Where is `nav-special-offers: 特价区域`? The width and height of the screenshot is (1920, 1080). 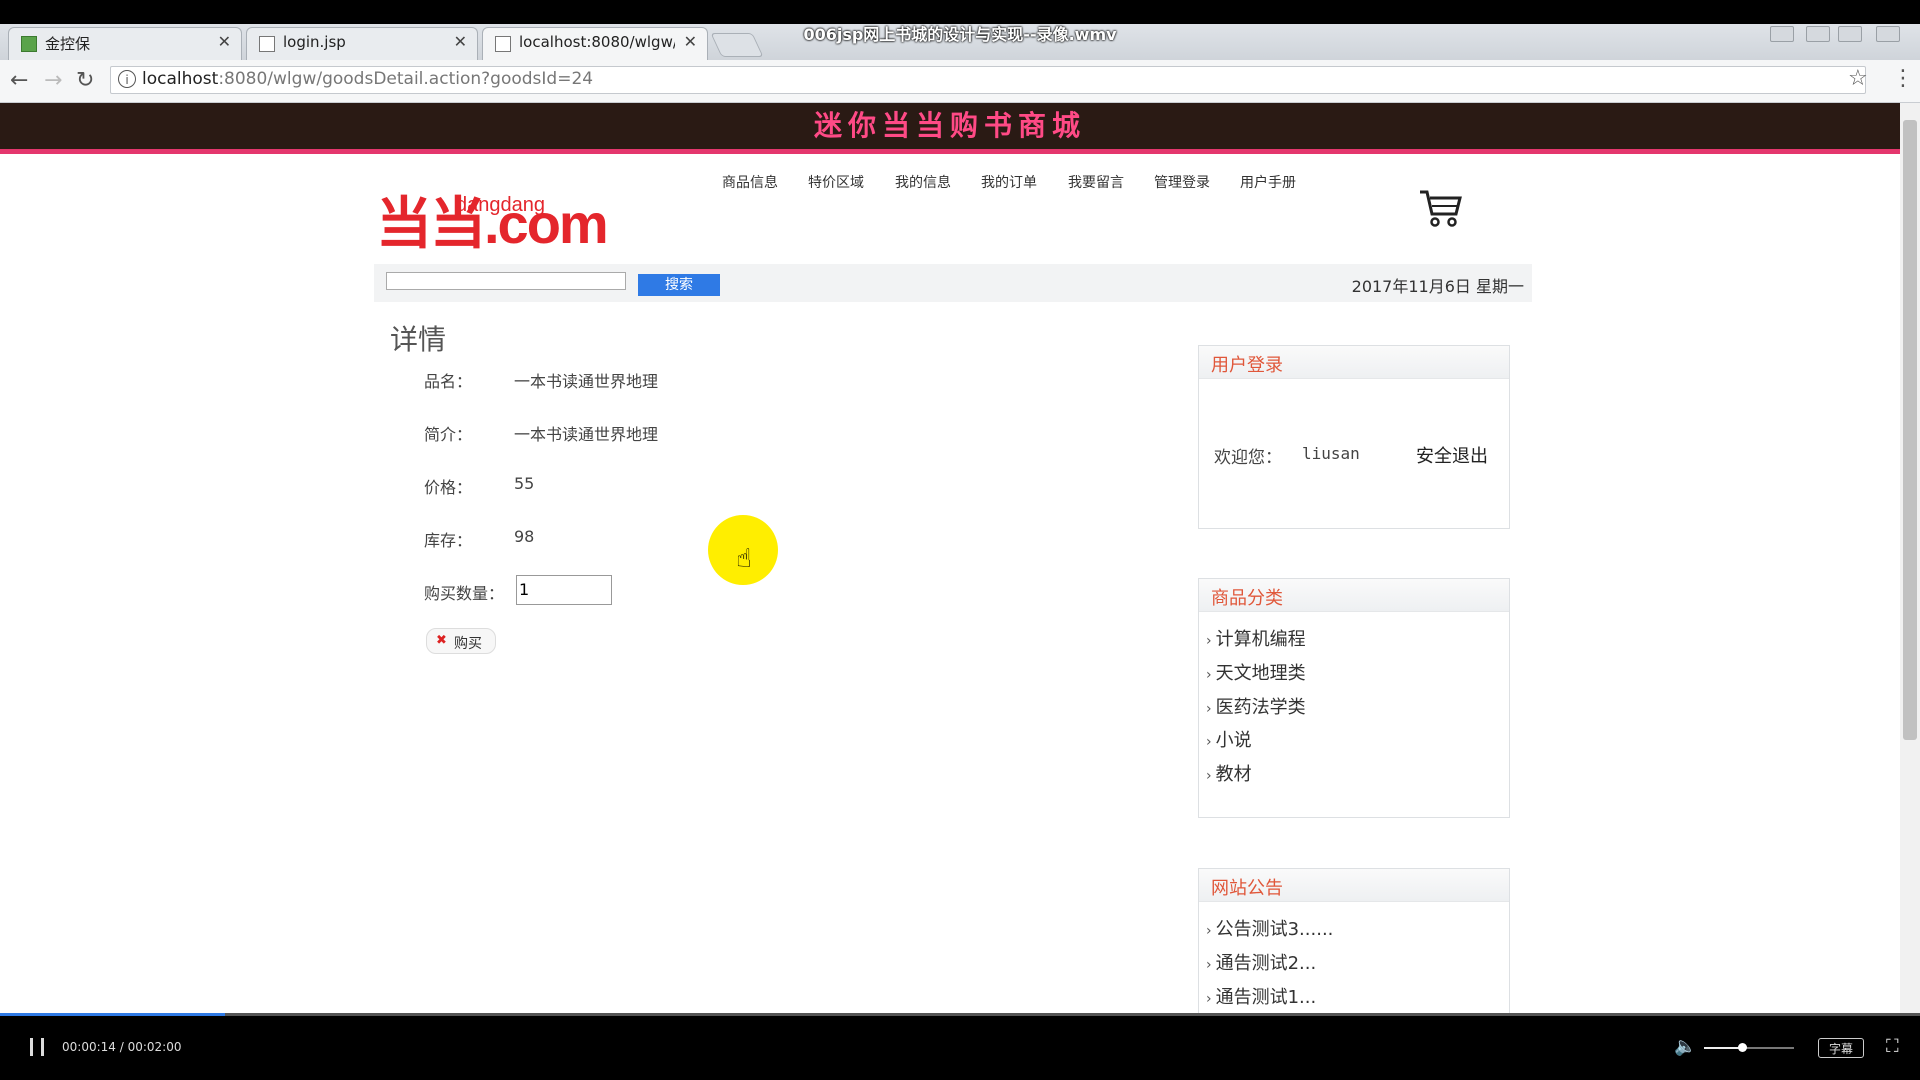 nav-special-offers: 特价区域 is located at coordinates (836, 182).